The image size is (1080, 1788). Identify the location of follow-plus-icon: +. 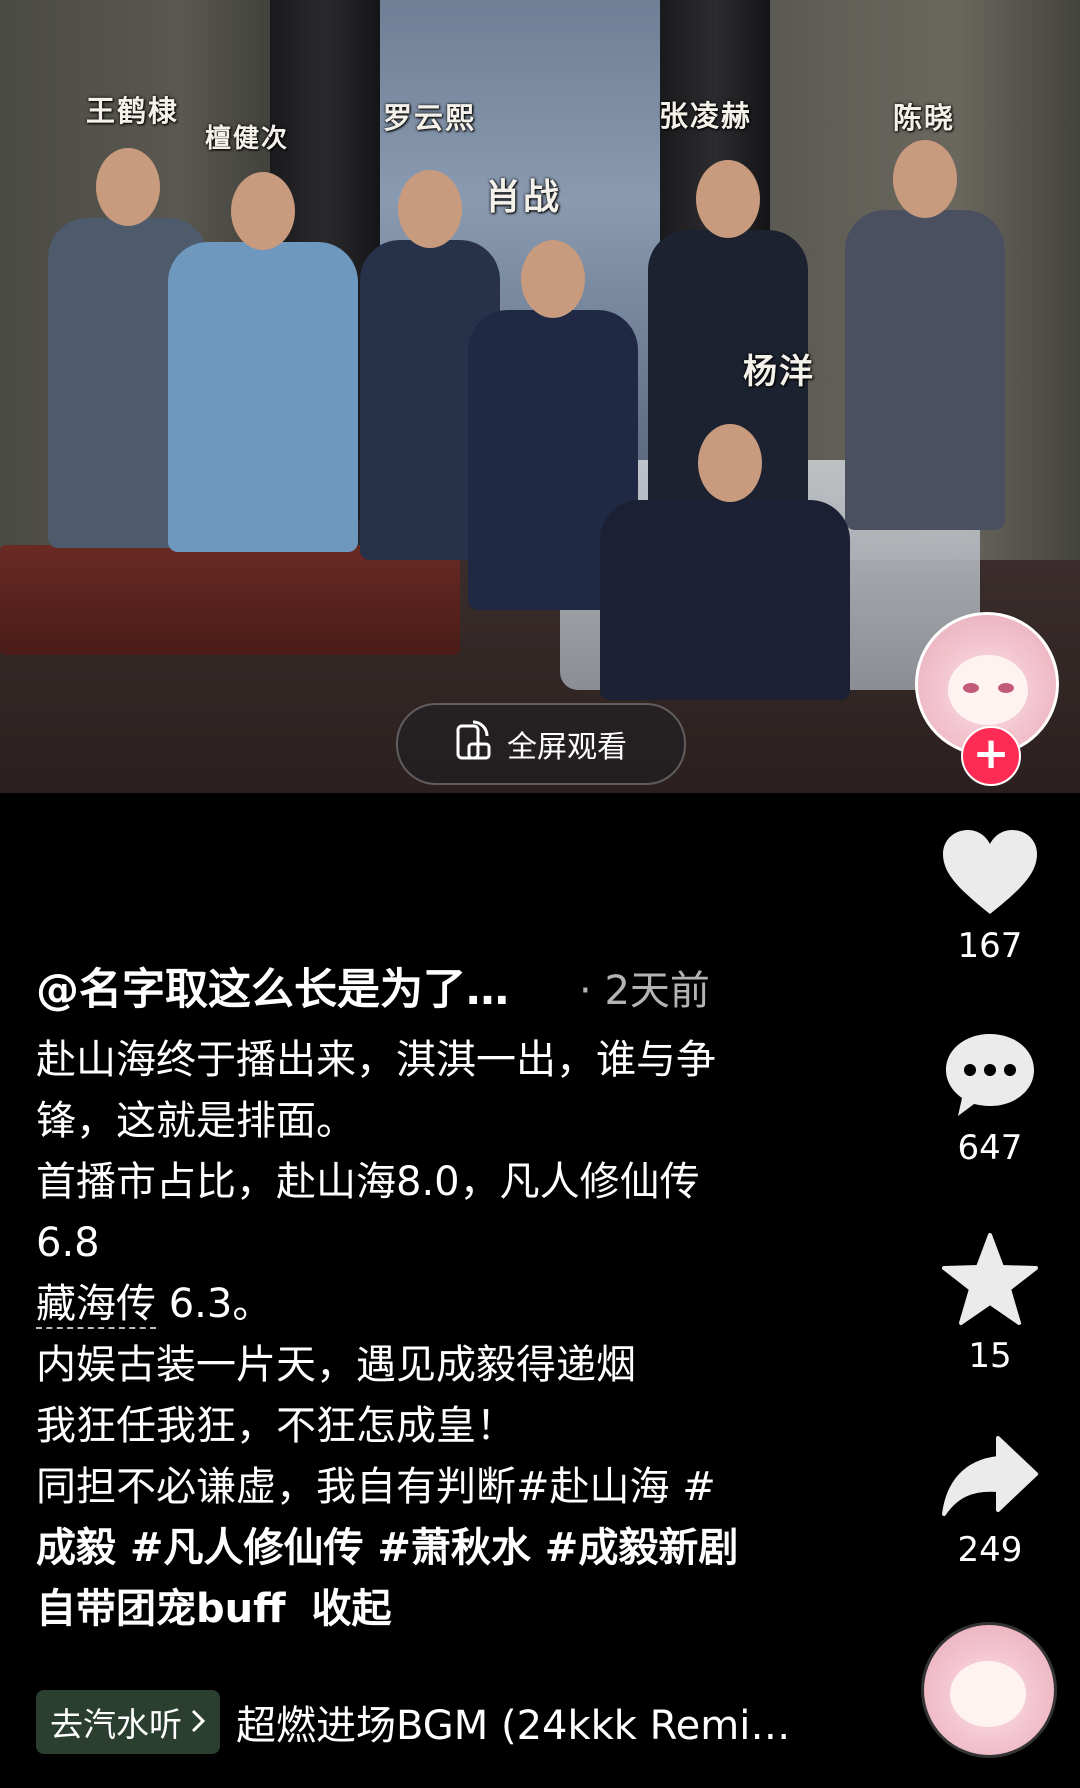
(991, 756).